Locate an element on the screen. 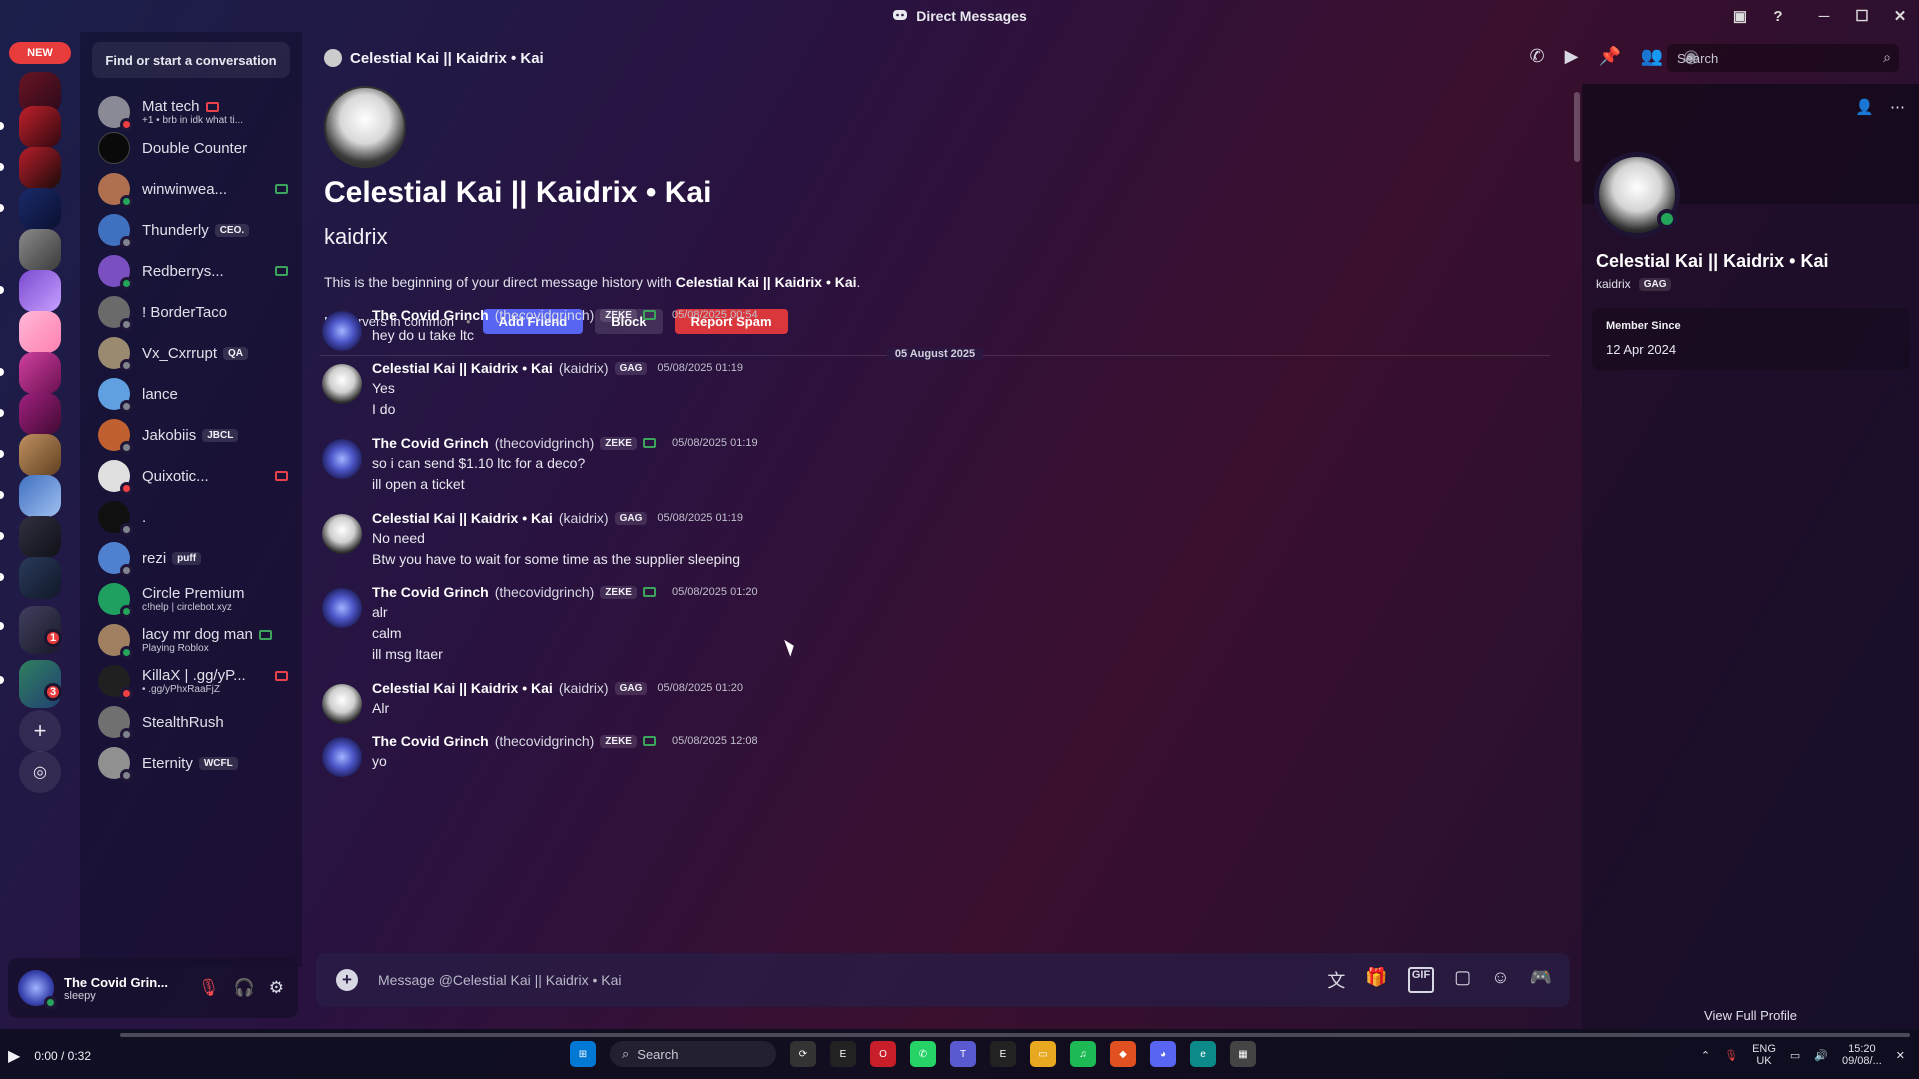 The width and height of the screenshot is (1919, 1079). discord-icon: ◕ is located at coordinates (1163, 1054).